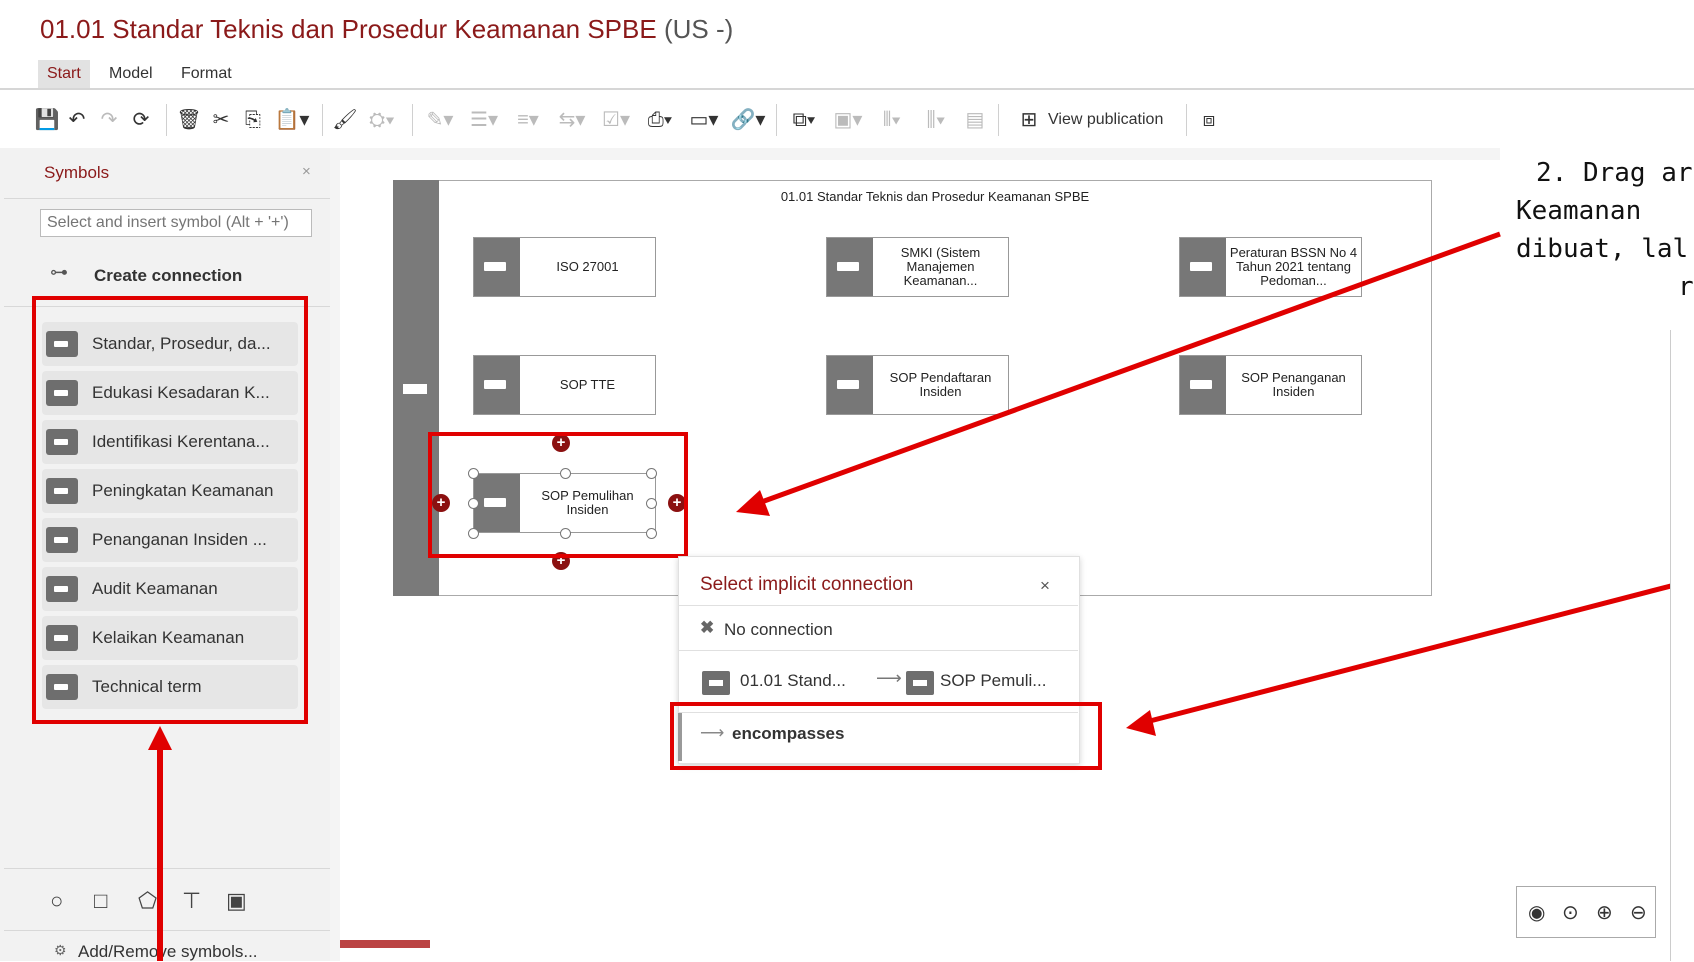  I want to click on refresh-icon: ⟳, so click(141, 120).